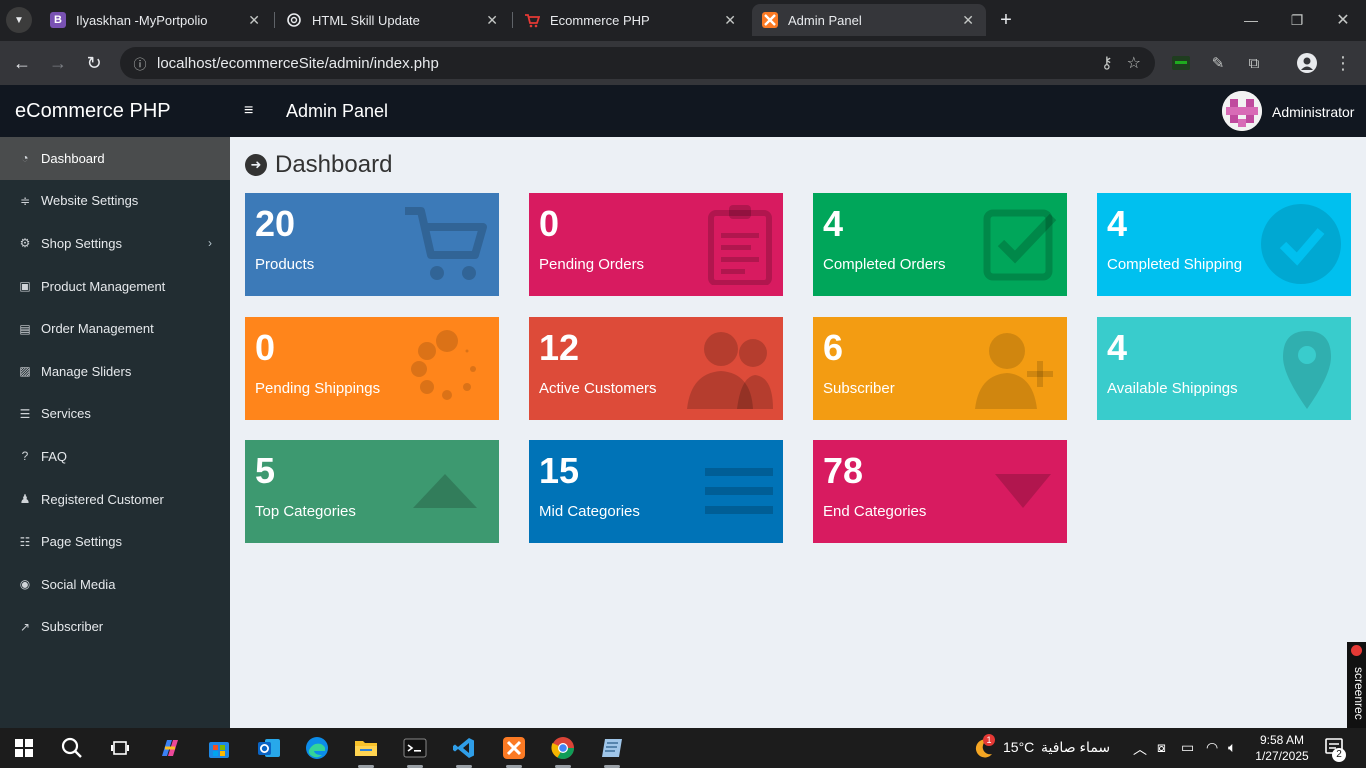 This screenshot has height=768, width=1366. What do you see at coordinates (72, 748) in the screenshot?
I see `search-icon` at bounding box center [72, 748].